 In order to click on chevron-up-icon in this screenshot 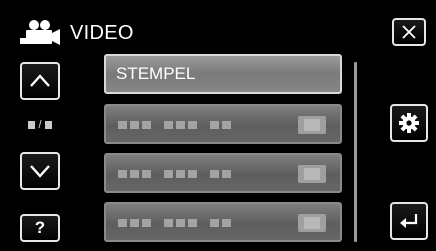, I will do `click(40, 80)`.